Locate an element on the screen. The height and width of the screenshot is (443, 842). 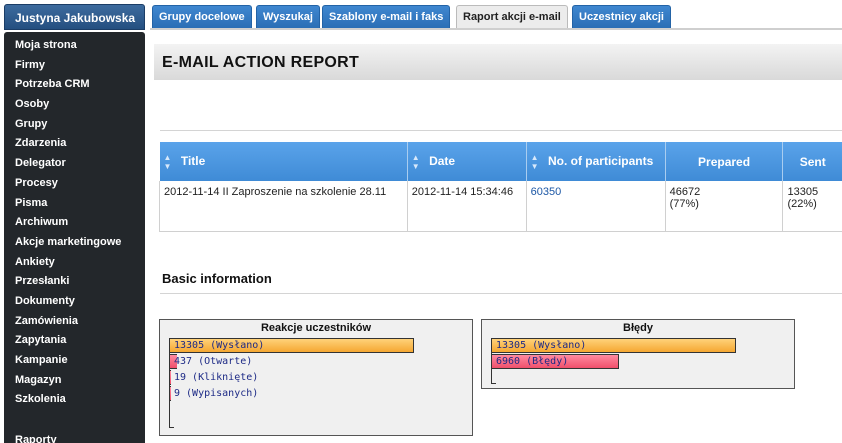
sidebar-item-szkolenia: Szkolenia is located at coordinates (74, 400).